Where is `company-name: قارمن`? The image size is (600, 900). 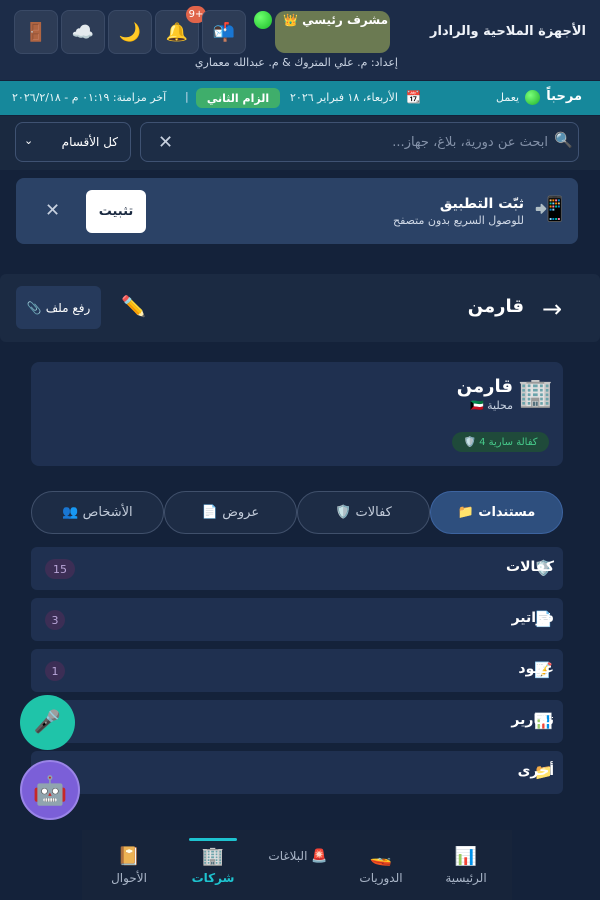 company-name: قارمن is located at coordinates (484, 386).